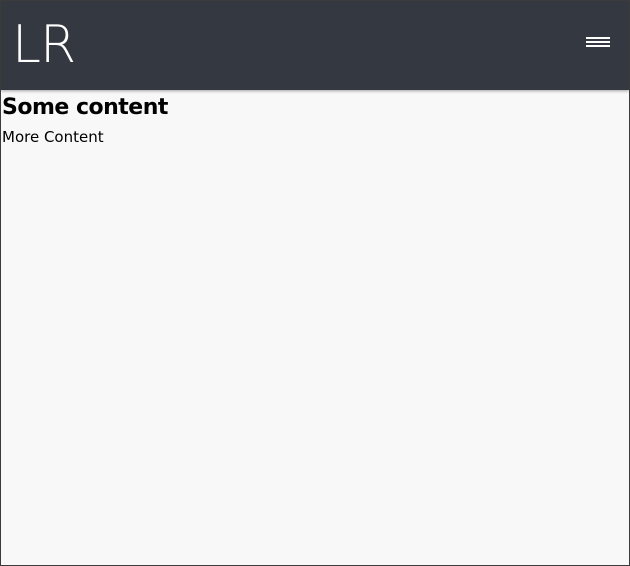  What do you see at coordinates (85, 107) in the screenshot?
I see `page-heading: Some content` at bounding box center [85, 107].